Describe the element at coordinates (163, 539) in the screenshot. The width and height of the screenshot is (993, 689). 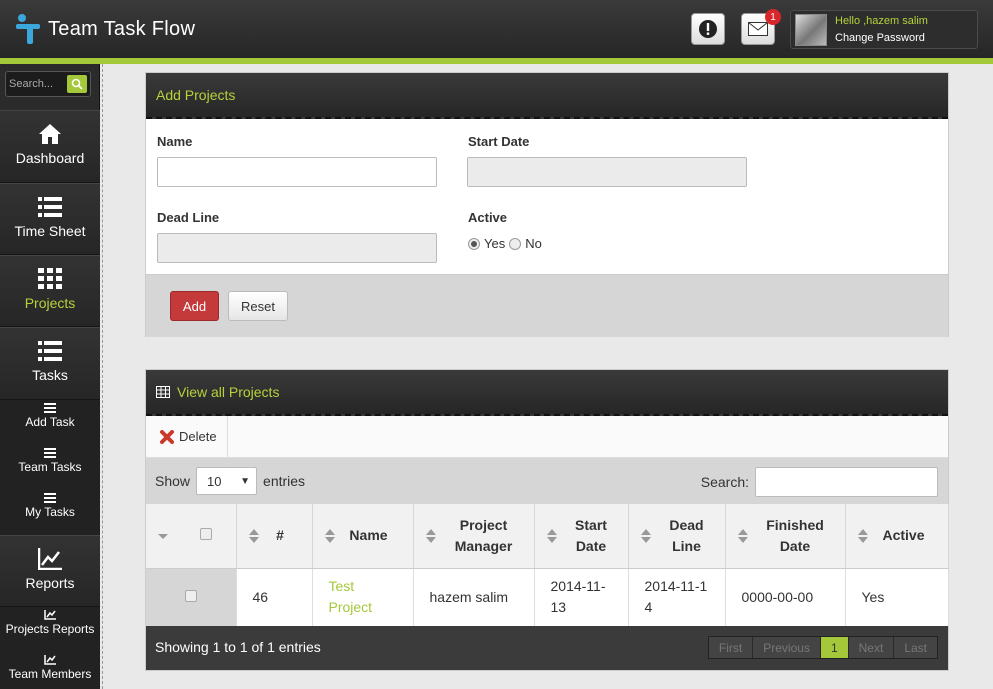
I see `sort-caret-icon` at that location.